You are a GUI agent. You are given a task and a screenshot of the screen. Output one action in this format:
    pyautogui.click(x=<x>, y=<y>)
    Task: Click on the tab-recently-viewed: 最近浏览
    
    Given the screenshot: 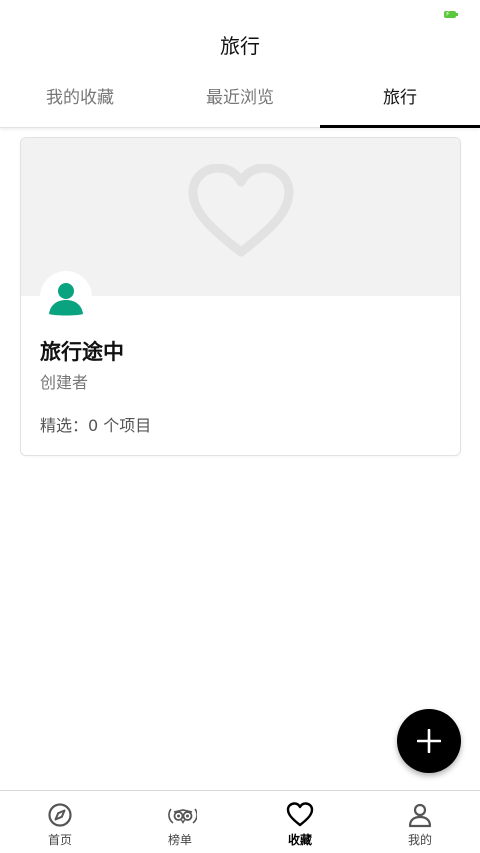 What is the action you would take?
    pyautogui.click(x=240, y=102)
    